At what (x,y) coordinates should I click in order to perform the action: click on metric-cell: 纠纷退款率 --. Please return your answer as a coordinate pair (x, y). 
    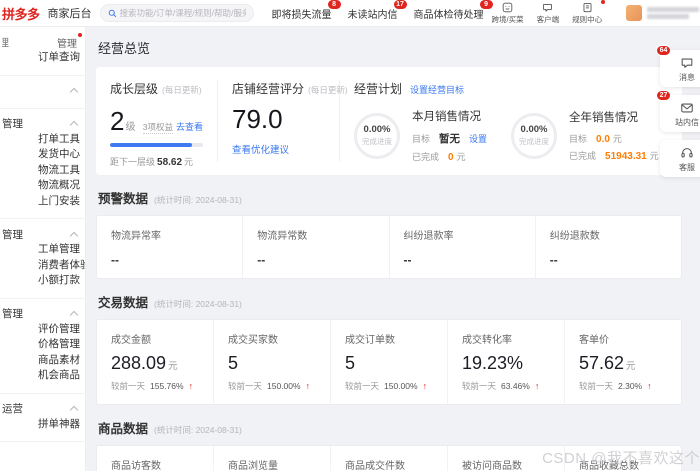
    Looking at the image, I should click on (461, 247).